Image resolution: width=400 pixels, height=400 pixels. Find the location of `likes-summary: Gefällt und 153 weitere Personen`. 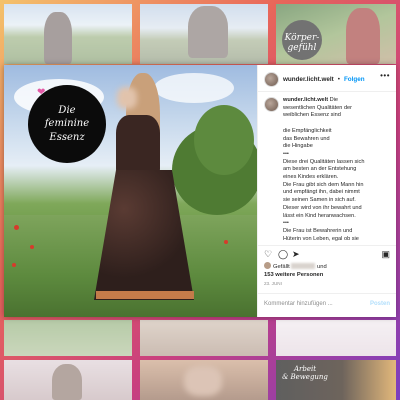

likes-summary: Gefällt und 153 weitere Personen is located at coordinates (328, 270).